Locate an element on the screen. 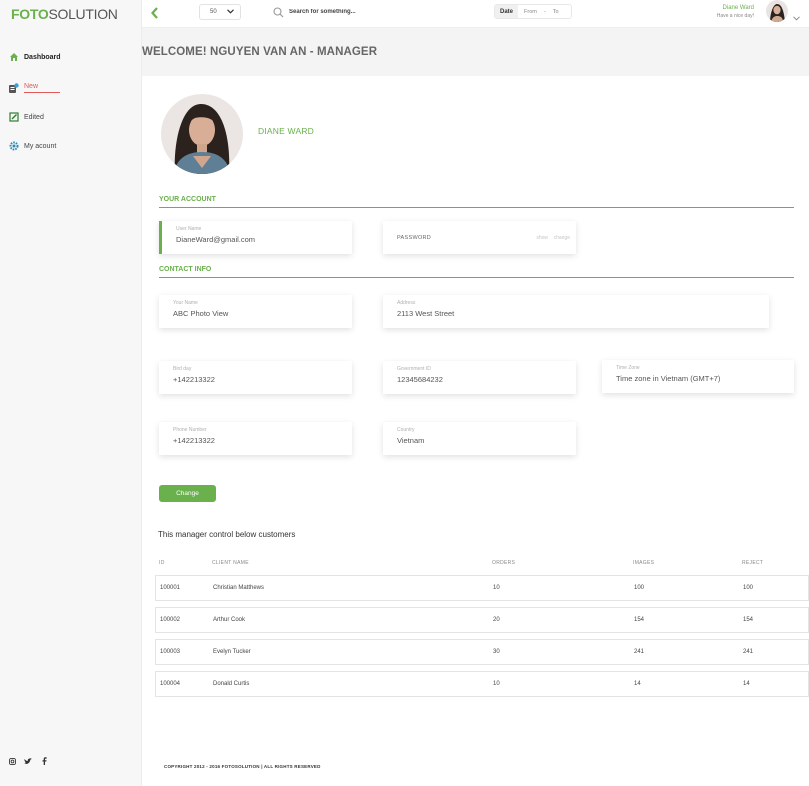 The image size is (809, 786). cell-orders: 20 is located at coordinates (496, 620).